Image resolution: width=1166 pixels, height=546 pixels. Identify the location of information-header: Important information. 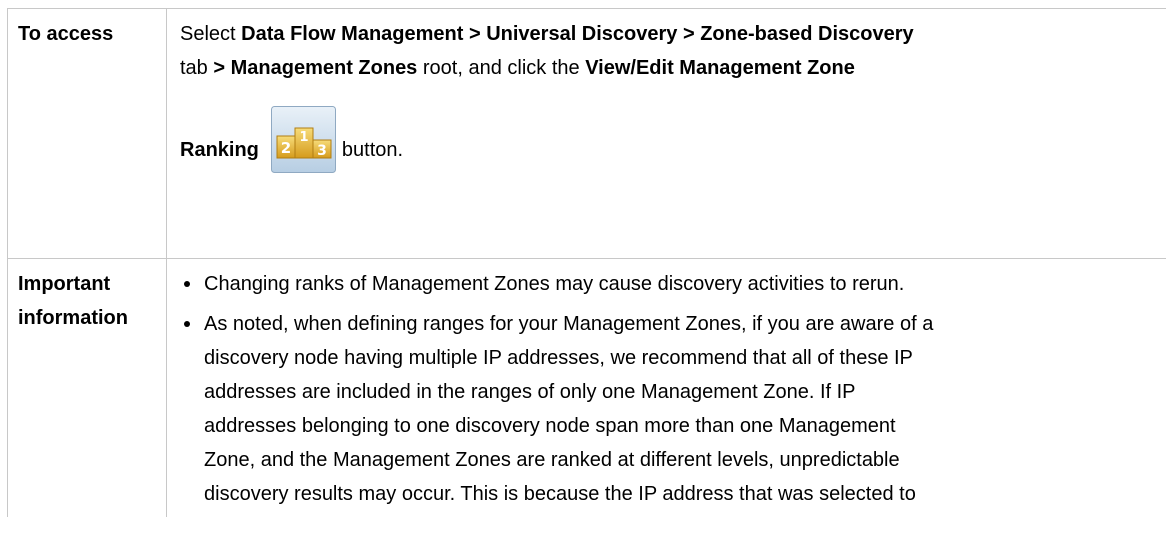
(87, 387).